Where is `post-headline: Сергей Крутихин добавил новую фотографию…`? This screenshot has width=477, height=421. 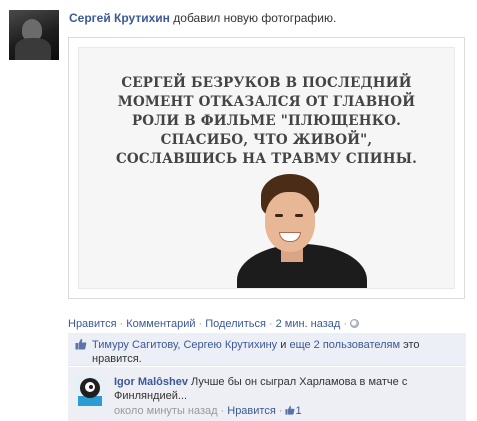 post-headline: Сергей Крутихин добавил новую фотографию… is located at coordinates (202, 18).